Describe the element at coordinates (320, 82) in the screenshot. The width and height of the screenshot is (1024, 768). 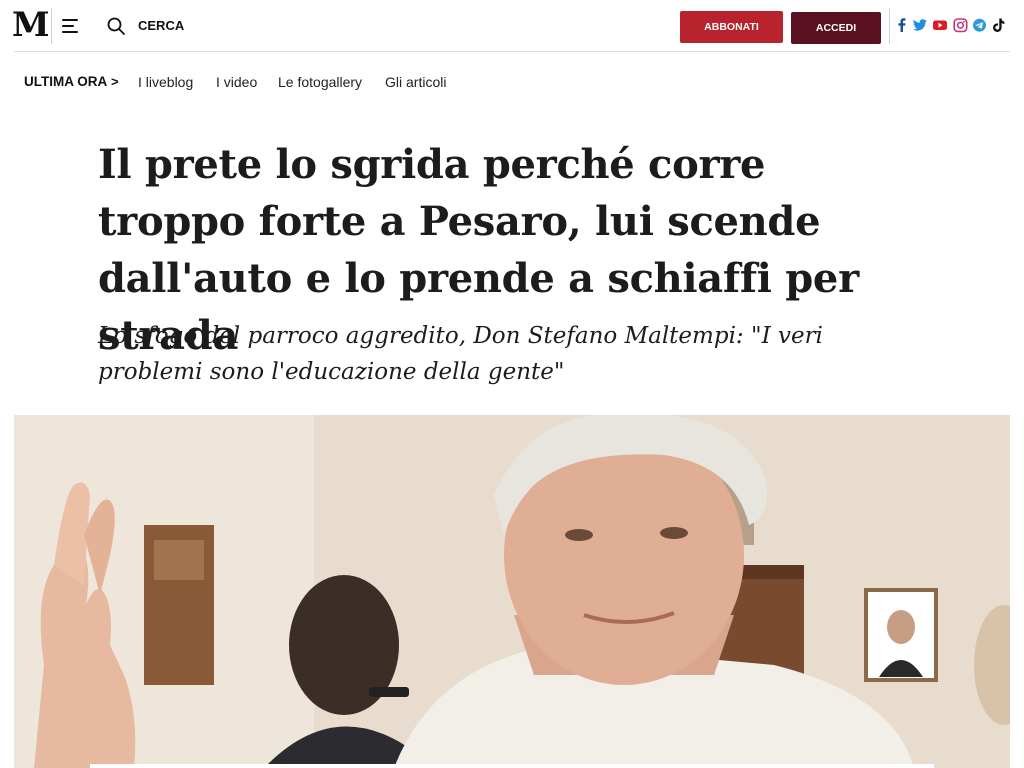
I see `nav-link-fotogallery: Le fotogallery` at that location.